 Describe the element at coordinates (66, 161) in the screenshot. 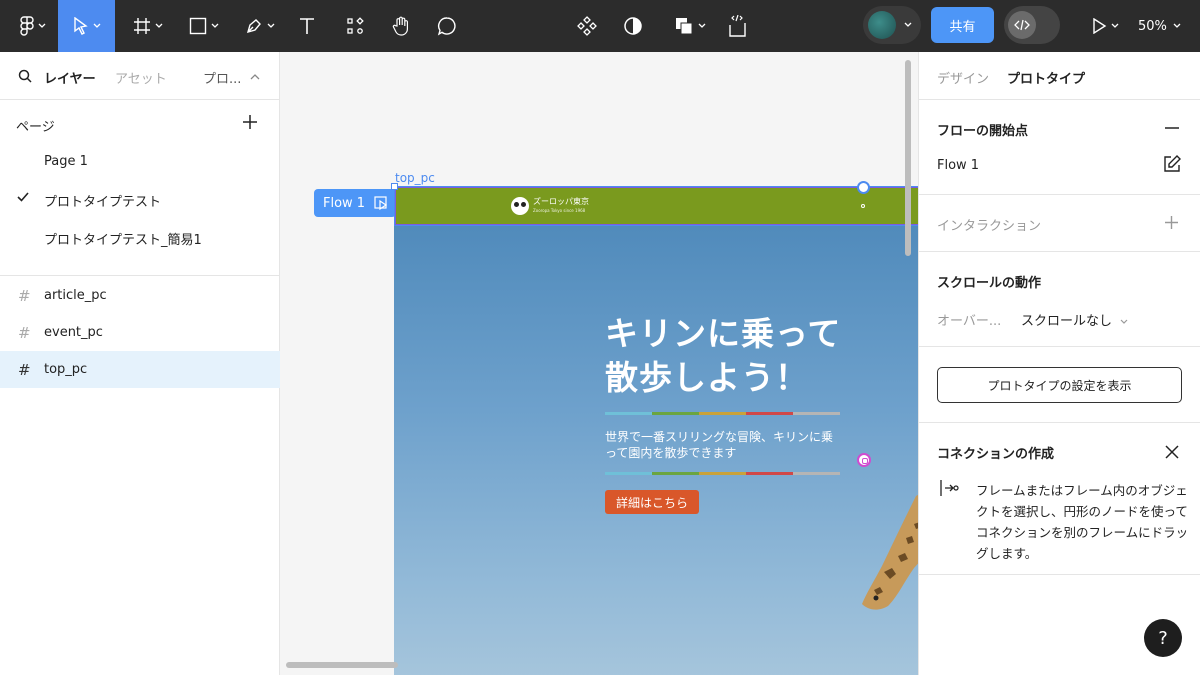

I see `page-item: Page 1` at that location.